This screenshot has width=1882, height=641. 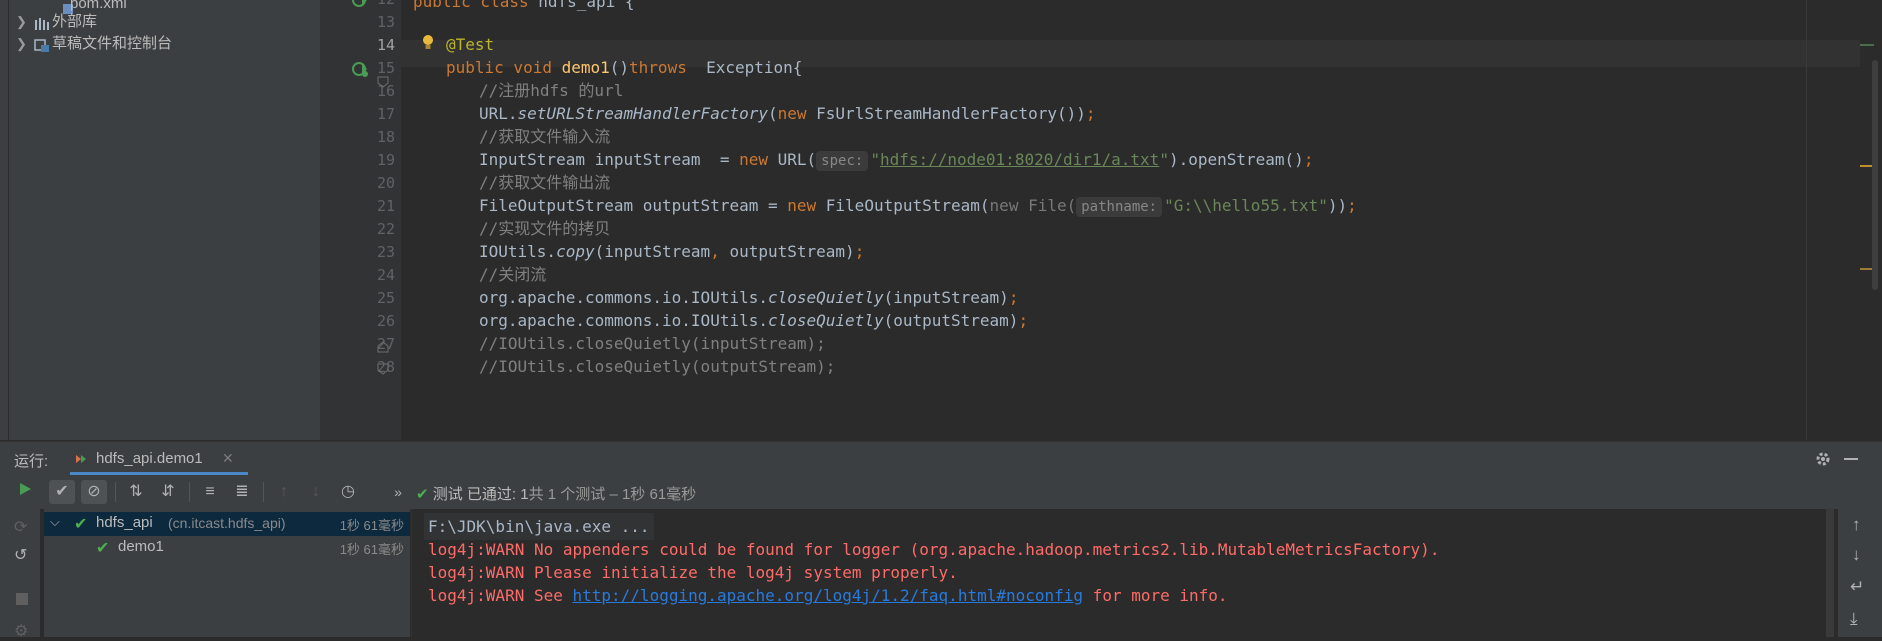 What do you see at coordinates (385, 114) in the screenshot?
I see `line-number: 17` at bounding box center [385, 114].